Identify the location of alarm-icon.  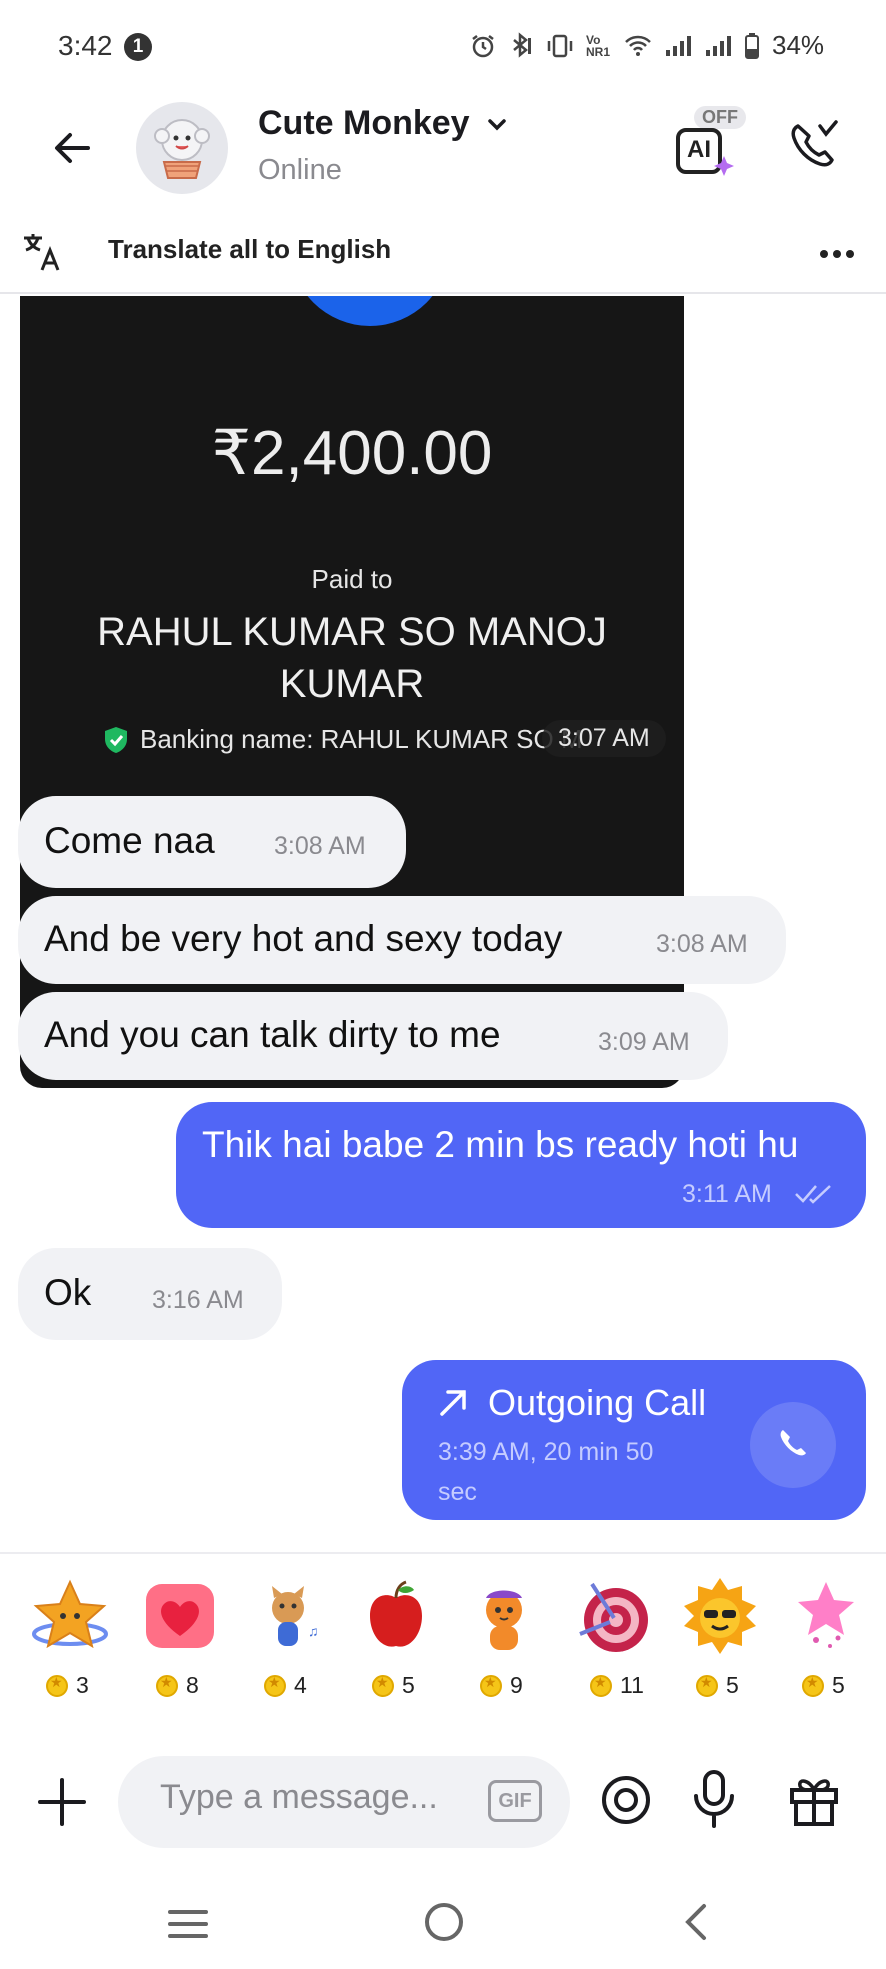
(483, 45).